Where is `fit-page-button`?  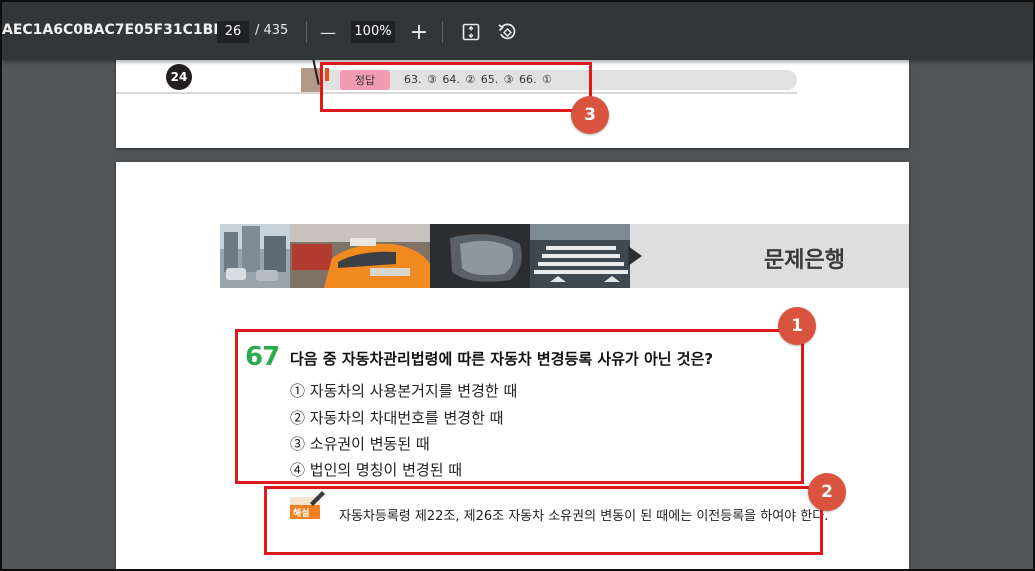 fit-page-button is located at coordinates (471, 32).